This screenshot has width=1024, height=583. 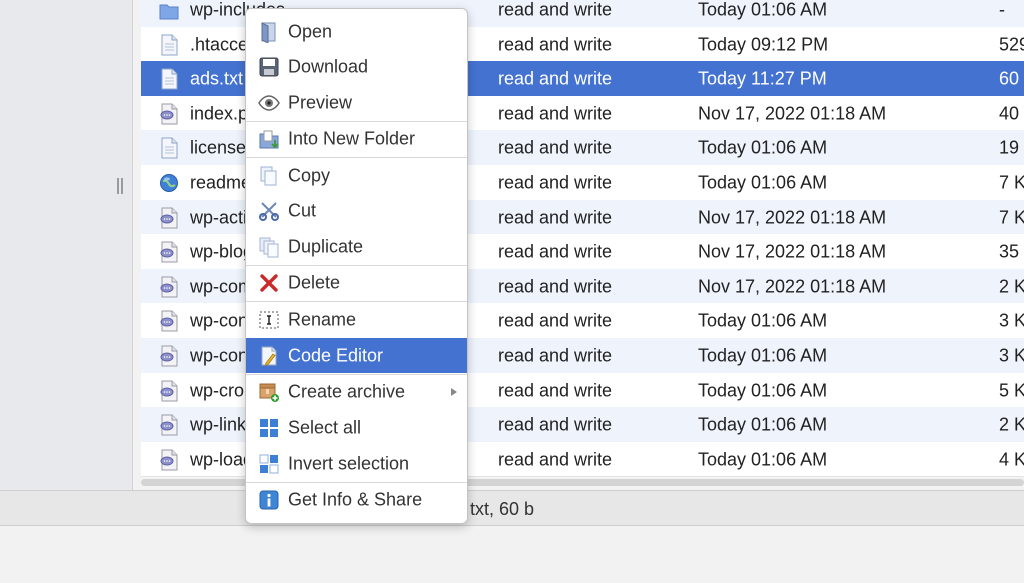 I want to click on file-size: 19, so click(x=1009, y=147).